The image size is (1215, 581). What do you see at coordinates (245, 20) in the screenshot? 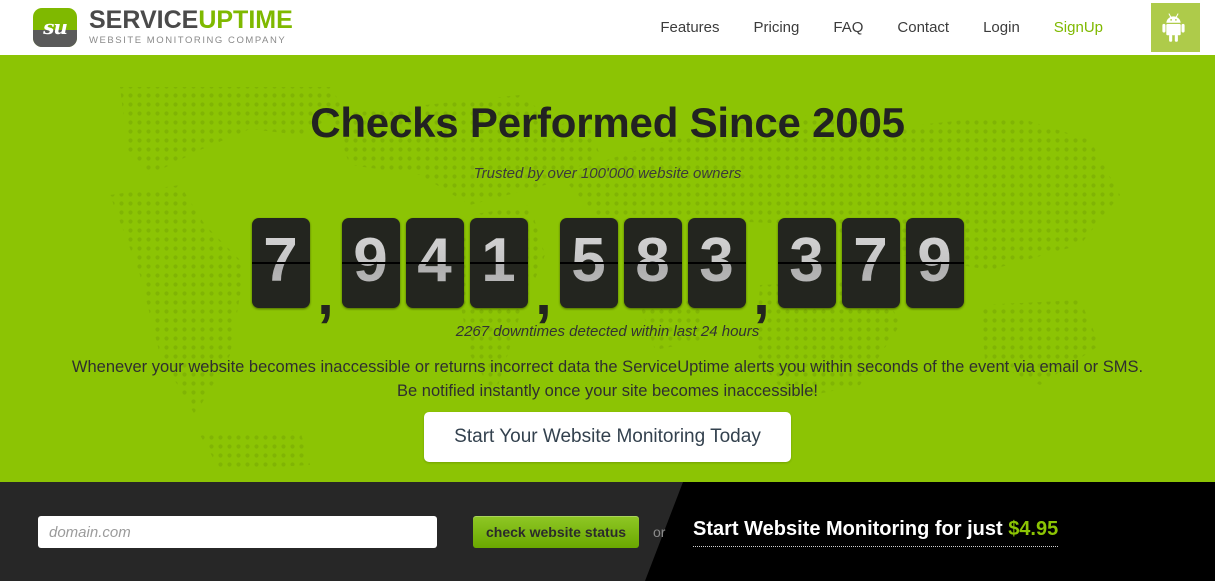
I see `logo-word-uptime: UPTIME` at bounding box center [245, 20].